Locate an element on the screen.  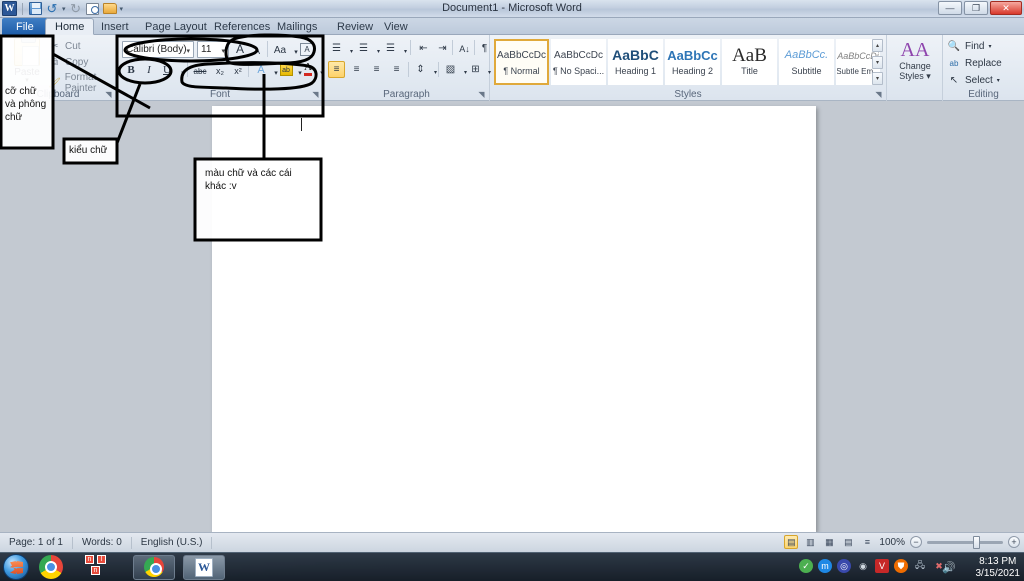
volume-icon: 🔊 is located at coordinates (949, 567).